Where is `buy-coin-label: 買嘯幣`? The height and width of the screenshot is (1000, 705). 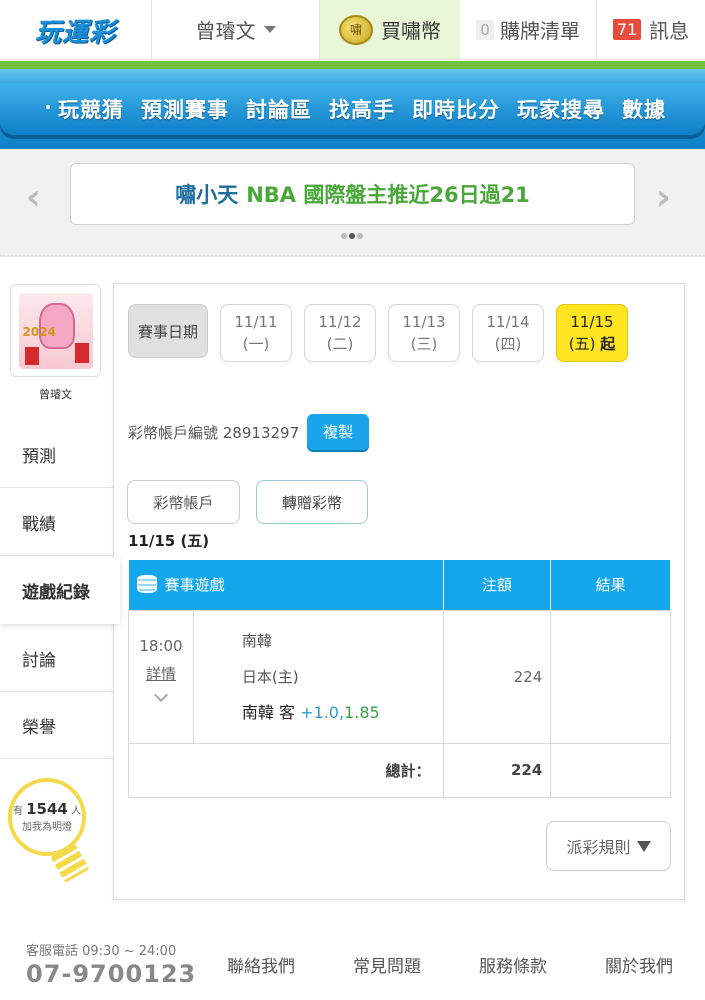
buy-coin-label: 買嘯幣 is located at coordinates (411, 31).